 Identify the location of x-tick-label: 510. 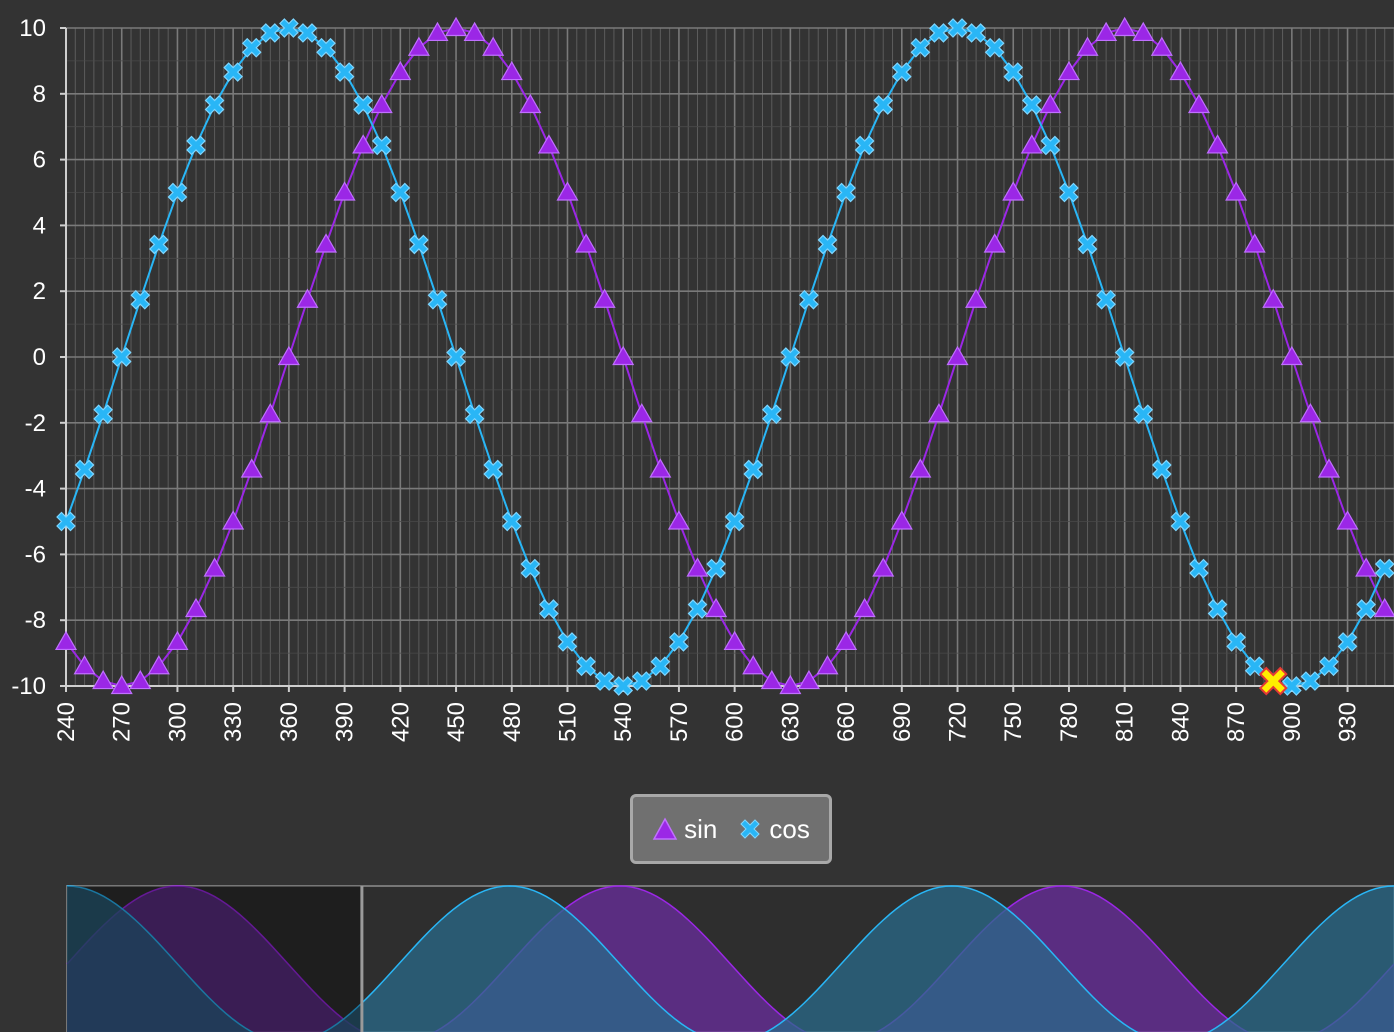
(567, 722).